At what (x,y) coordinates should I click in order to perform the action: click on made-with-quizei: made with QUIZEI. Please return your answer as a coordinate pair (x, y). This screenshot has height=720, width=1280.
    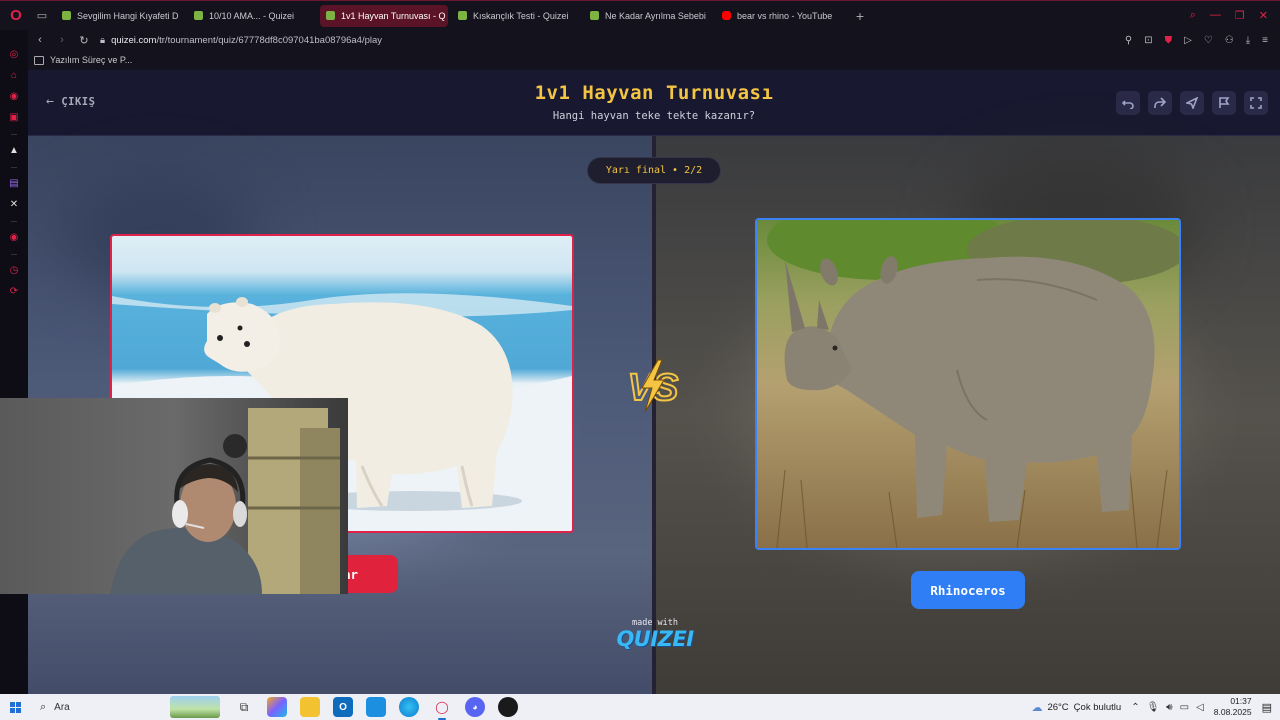
    Looking at the image, I should click on (655, 634).